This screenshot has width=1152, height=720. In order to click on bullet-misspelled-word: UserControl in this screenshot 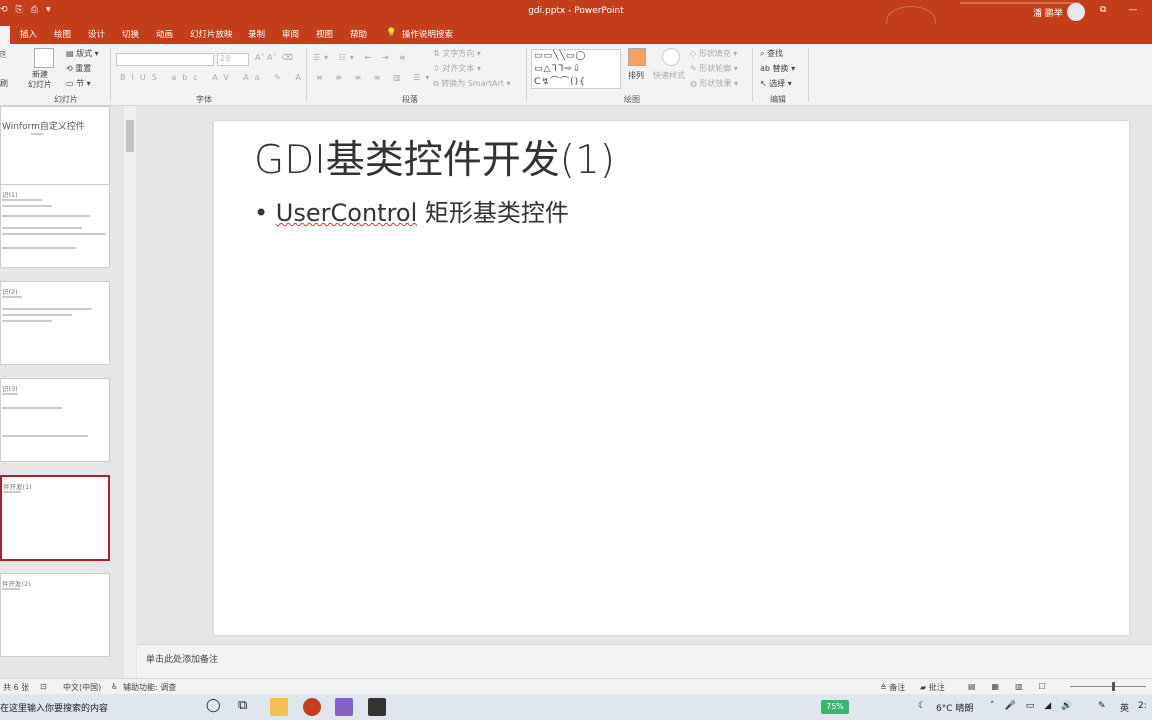, I will do `click(346, 213)`.